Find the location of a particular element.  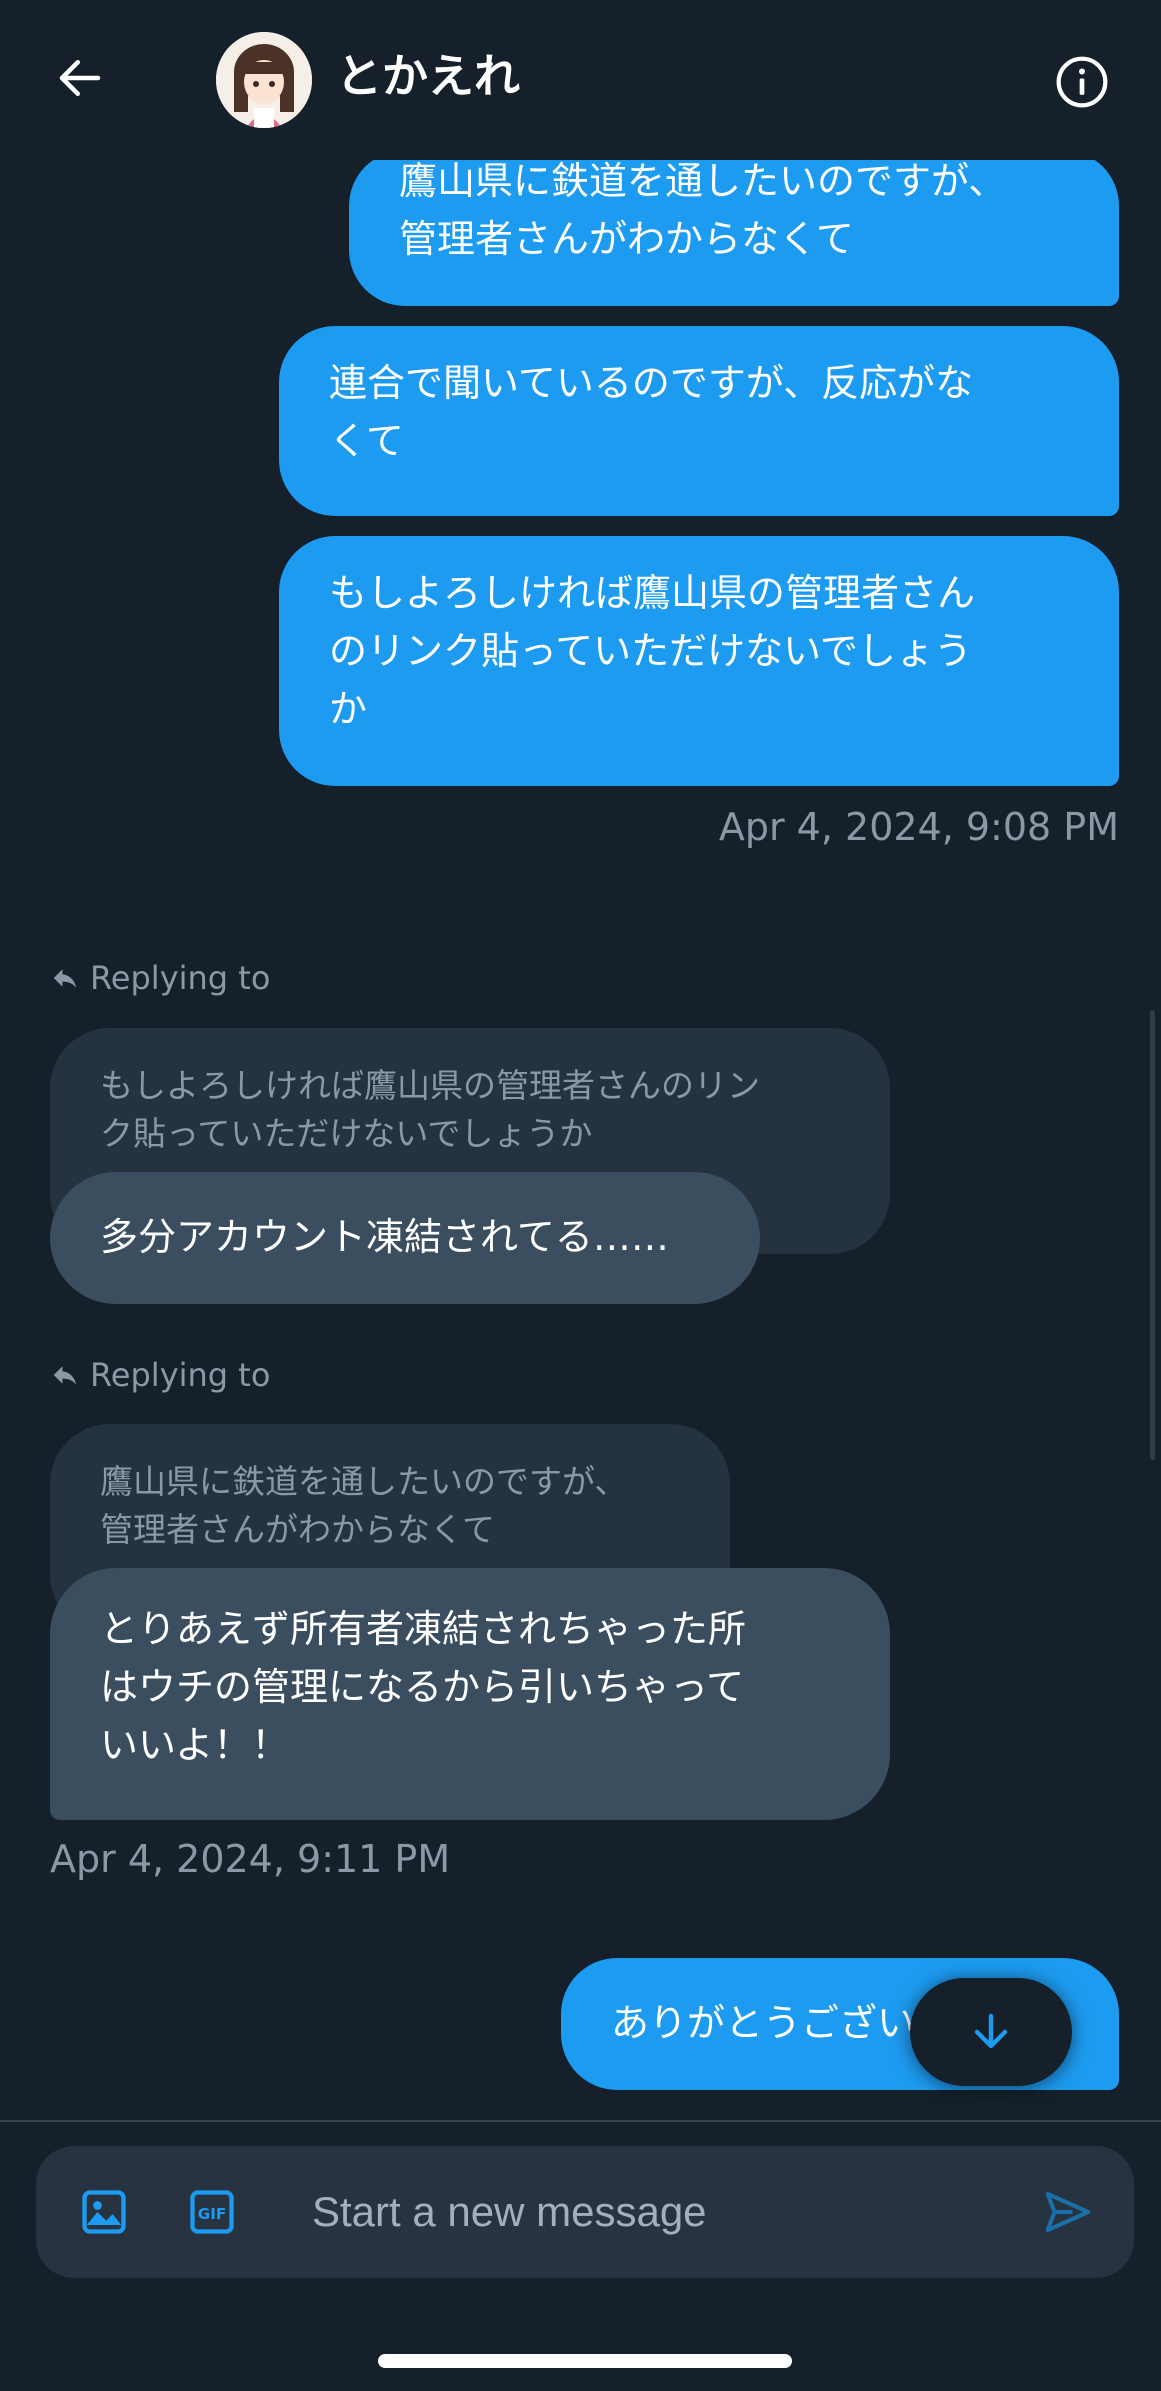

image-icon is located at coordinates (104, 2212).